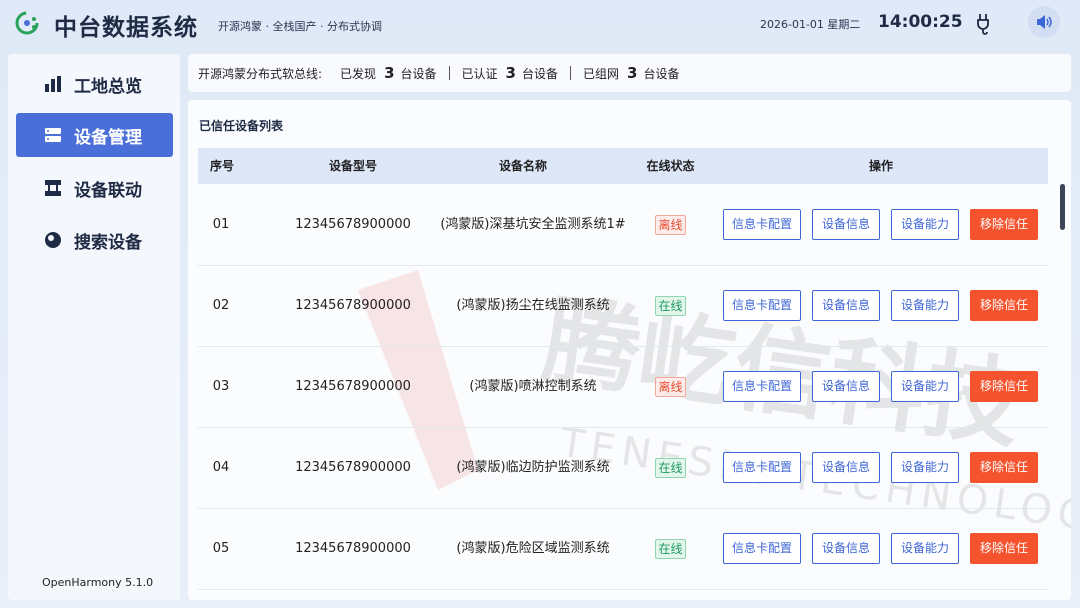 This screenshot has height=608, width=1080. Describe the element at coordinates (661, 73) in the screenshot. I see `networked-unit: 台设备` at that location.